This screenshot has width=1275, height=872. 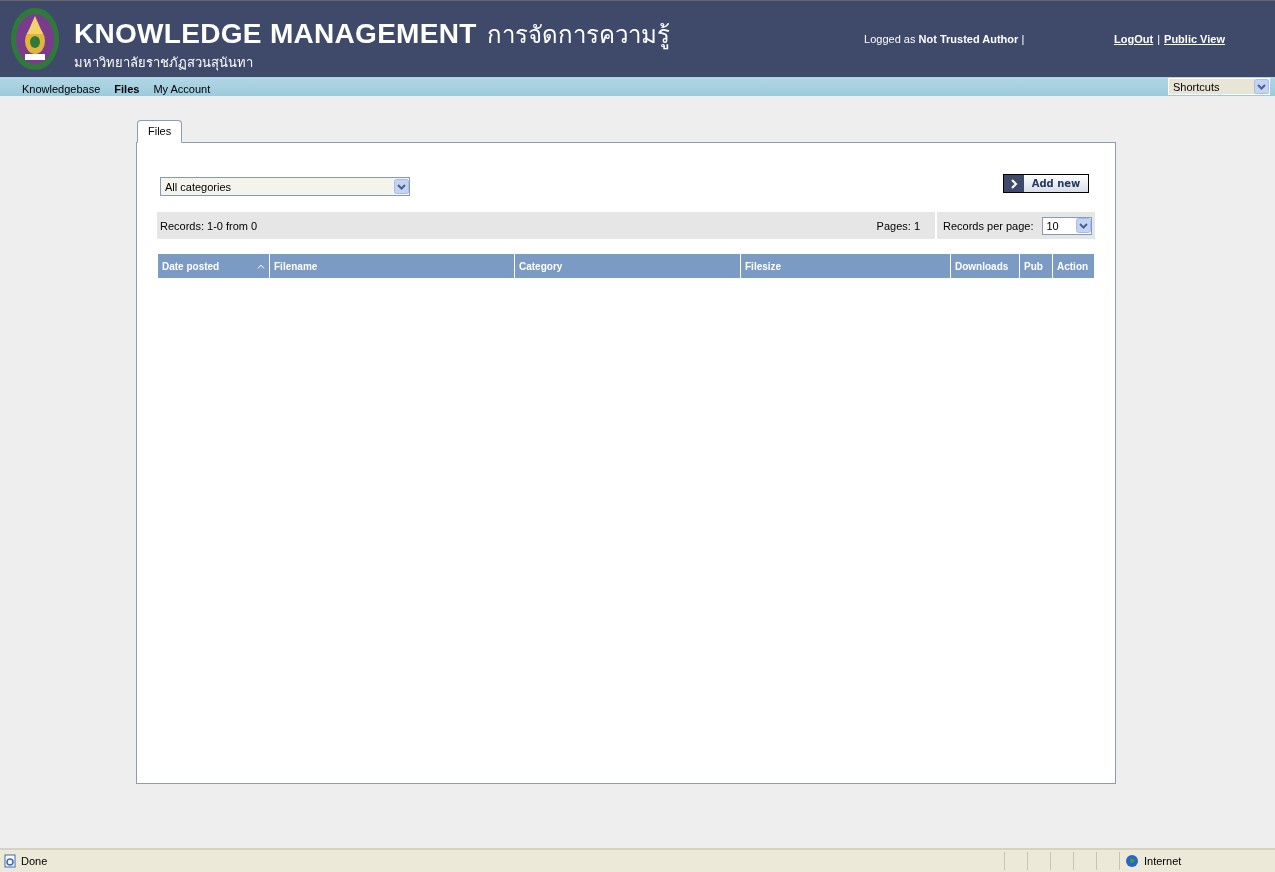 I want to click on pages-count: Pages: 1, so click(x=898, y=225).